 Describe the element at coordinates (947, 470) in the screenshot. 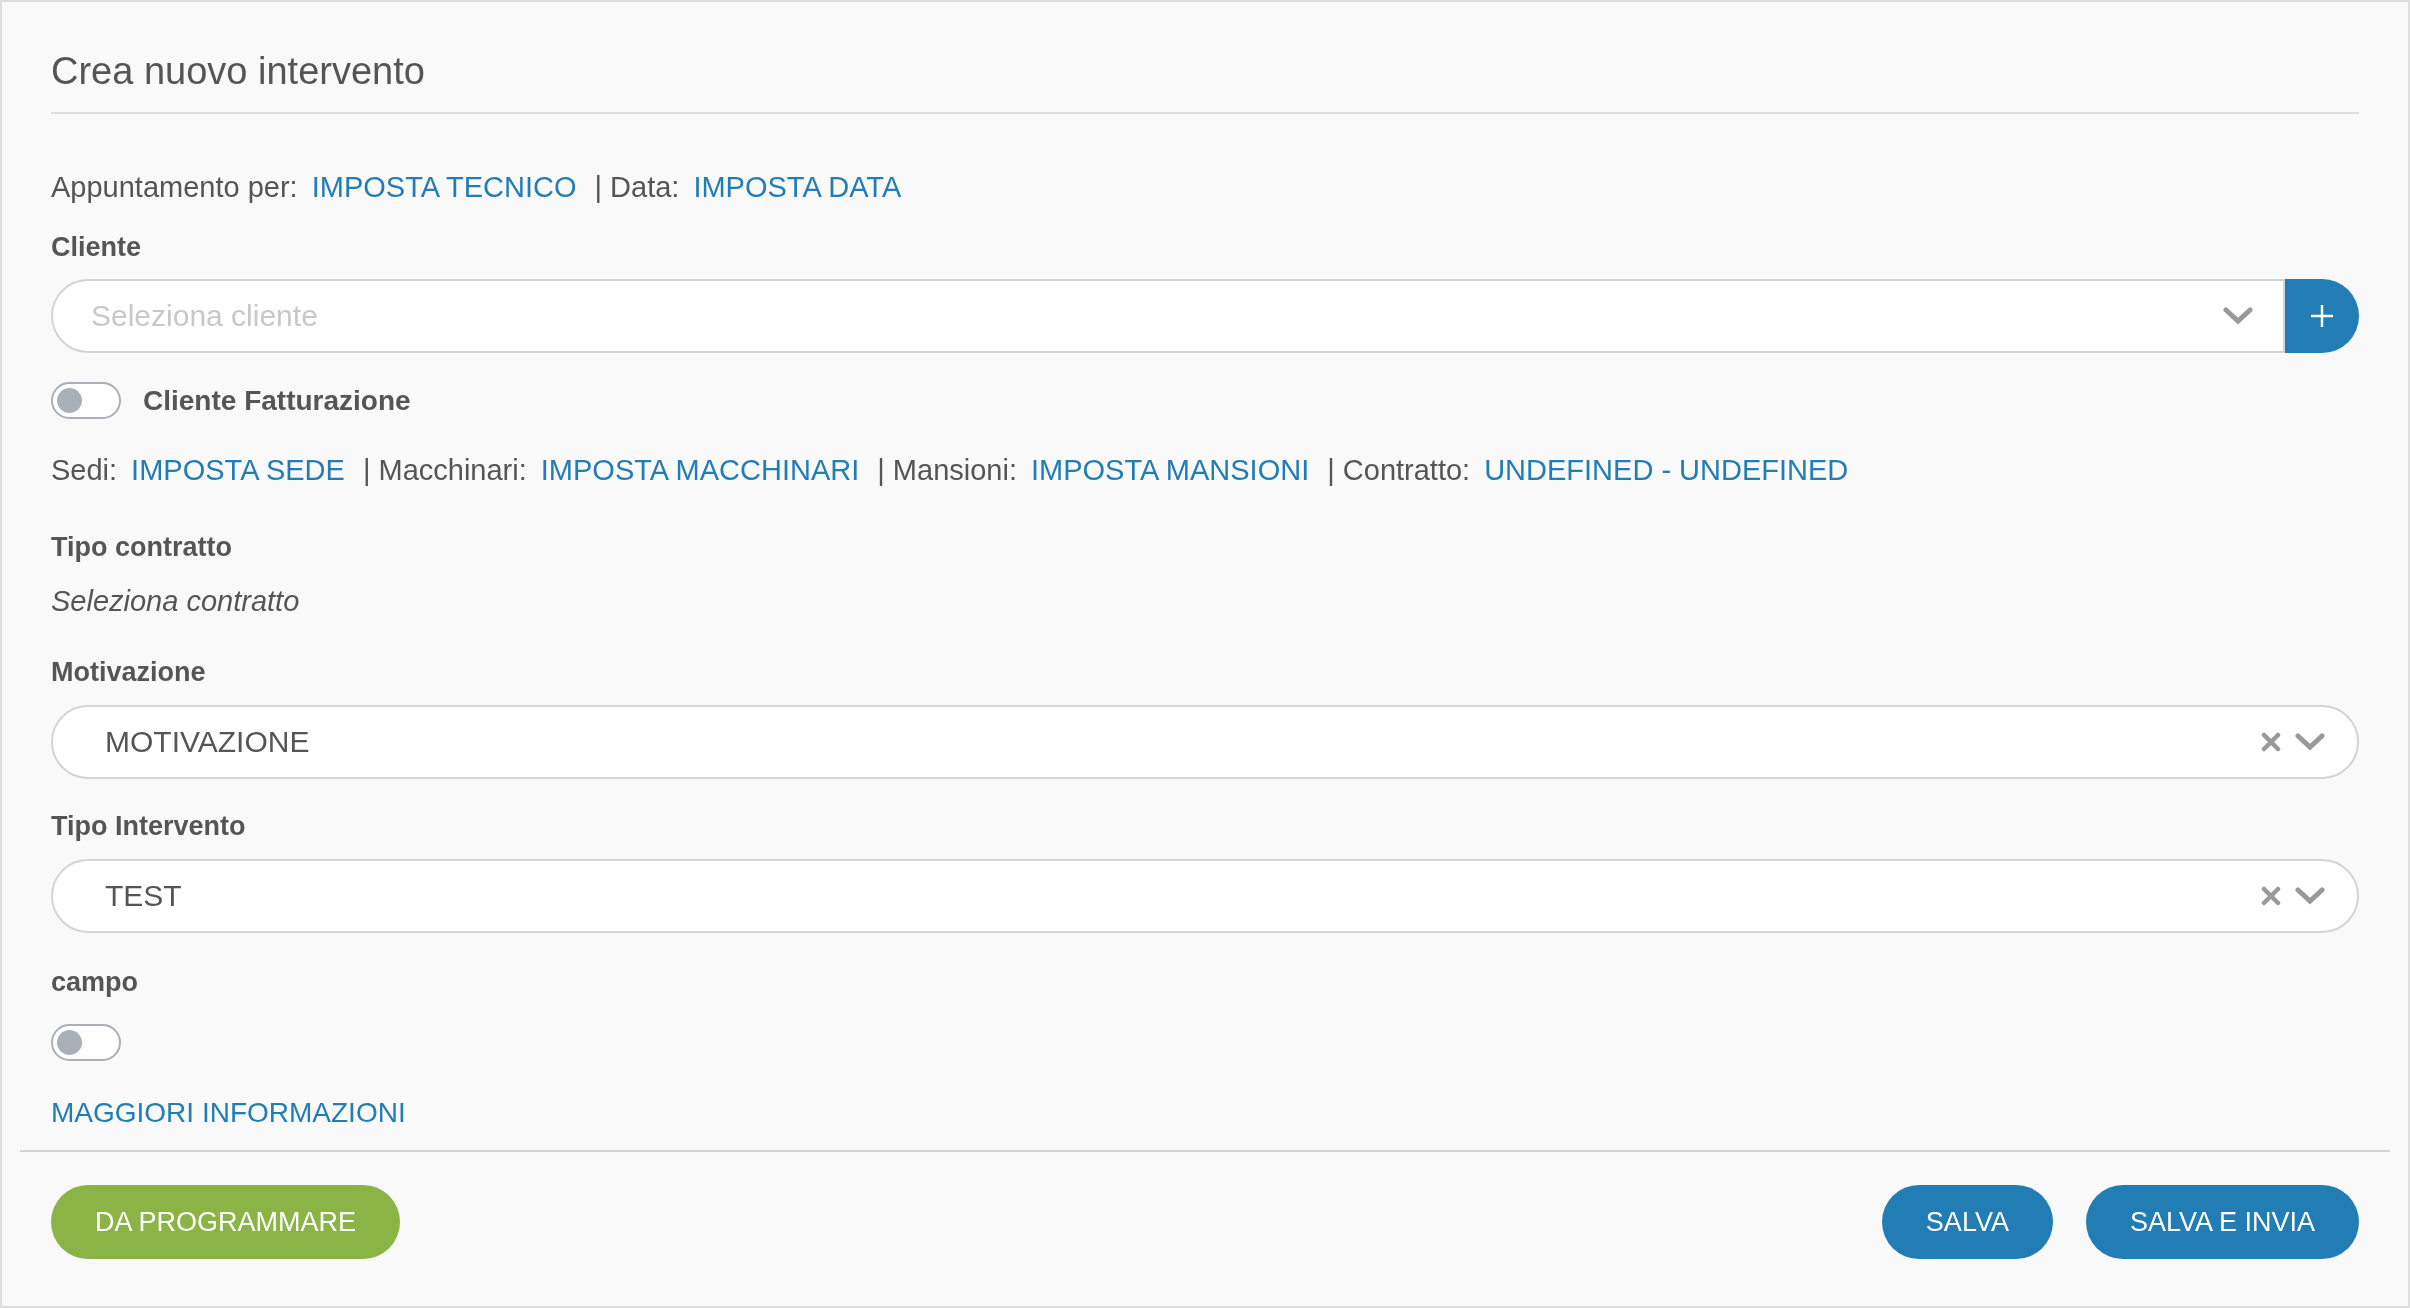

I see `field-label: | Mansioni:` at that location.